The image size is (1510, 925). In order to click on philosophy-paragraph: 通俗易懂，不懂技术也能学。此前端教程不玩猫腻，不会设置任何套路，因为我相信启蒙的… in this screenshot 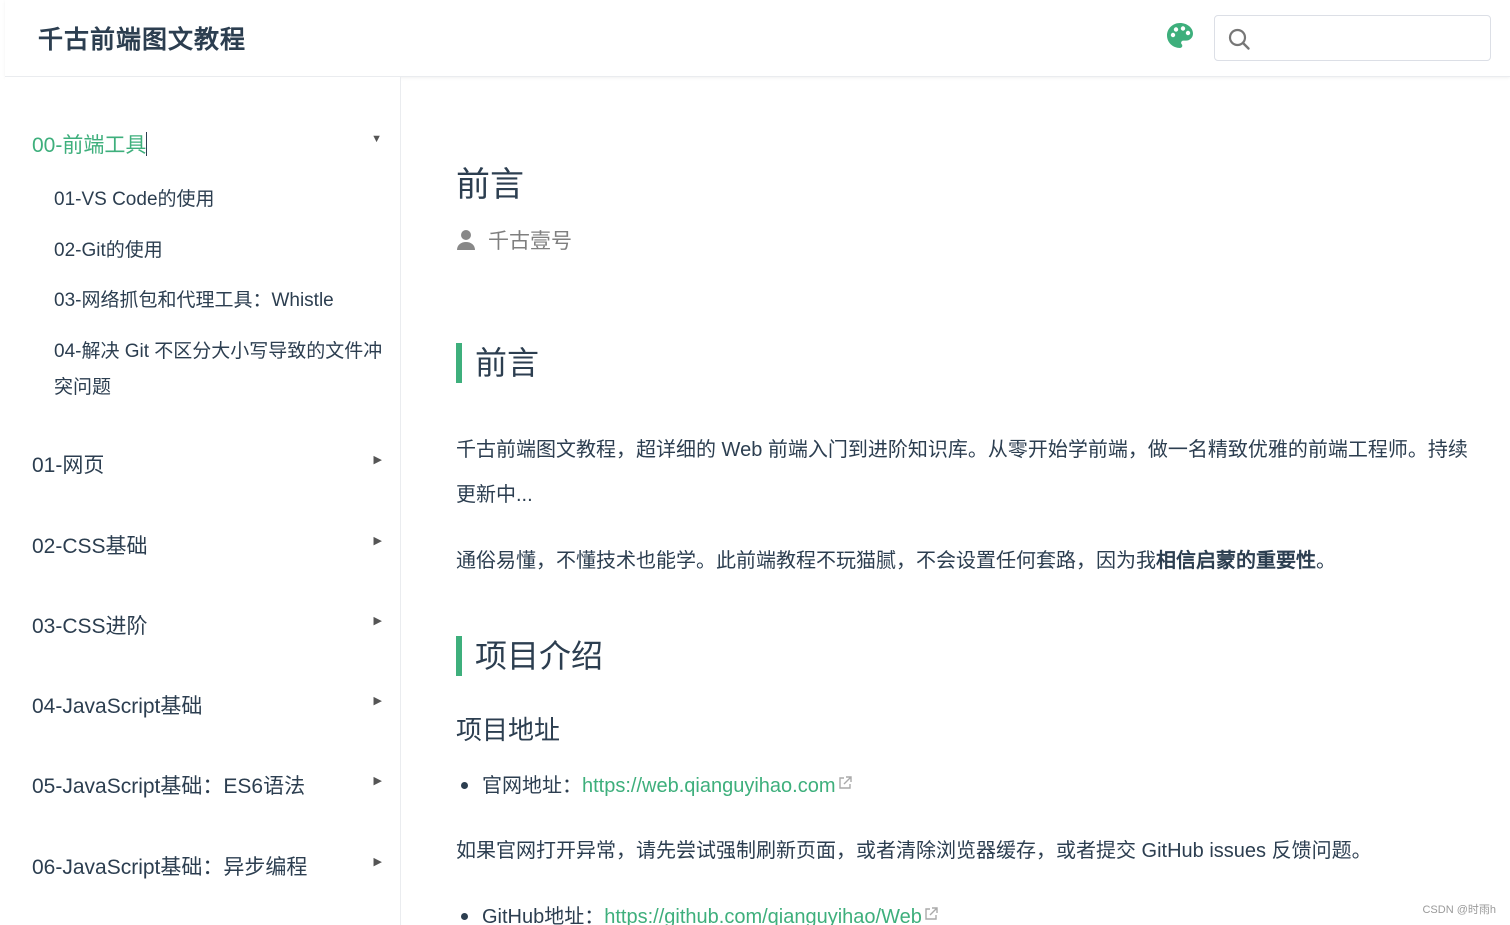, I will do `click(971, 561)`.